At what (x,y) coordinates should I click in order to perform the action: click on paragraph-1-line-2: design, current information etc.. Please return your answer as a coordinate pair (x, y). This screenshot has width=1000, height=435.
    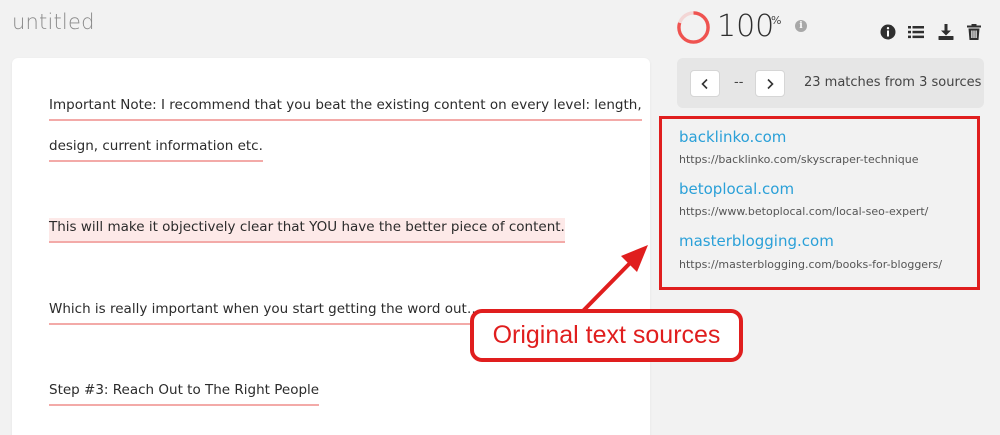
    Looking at the image, I should click on (156, 149).